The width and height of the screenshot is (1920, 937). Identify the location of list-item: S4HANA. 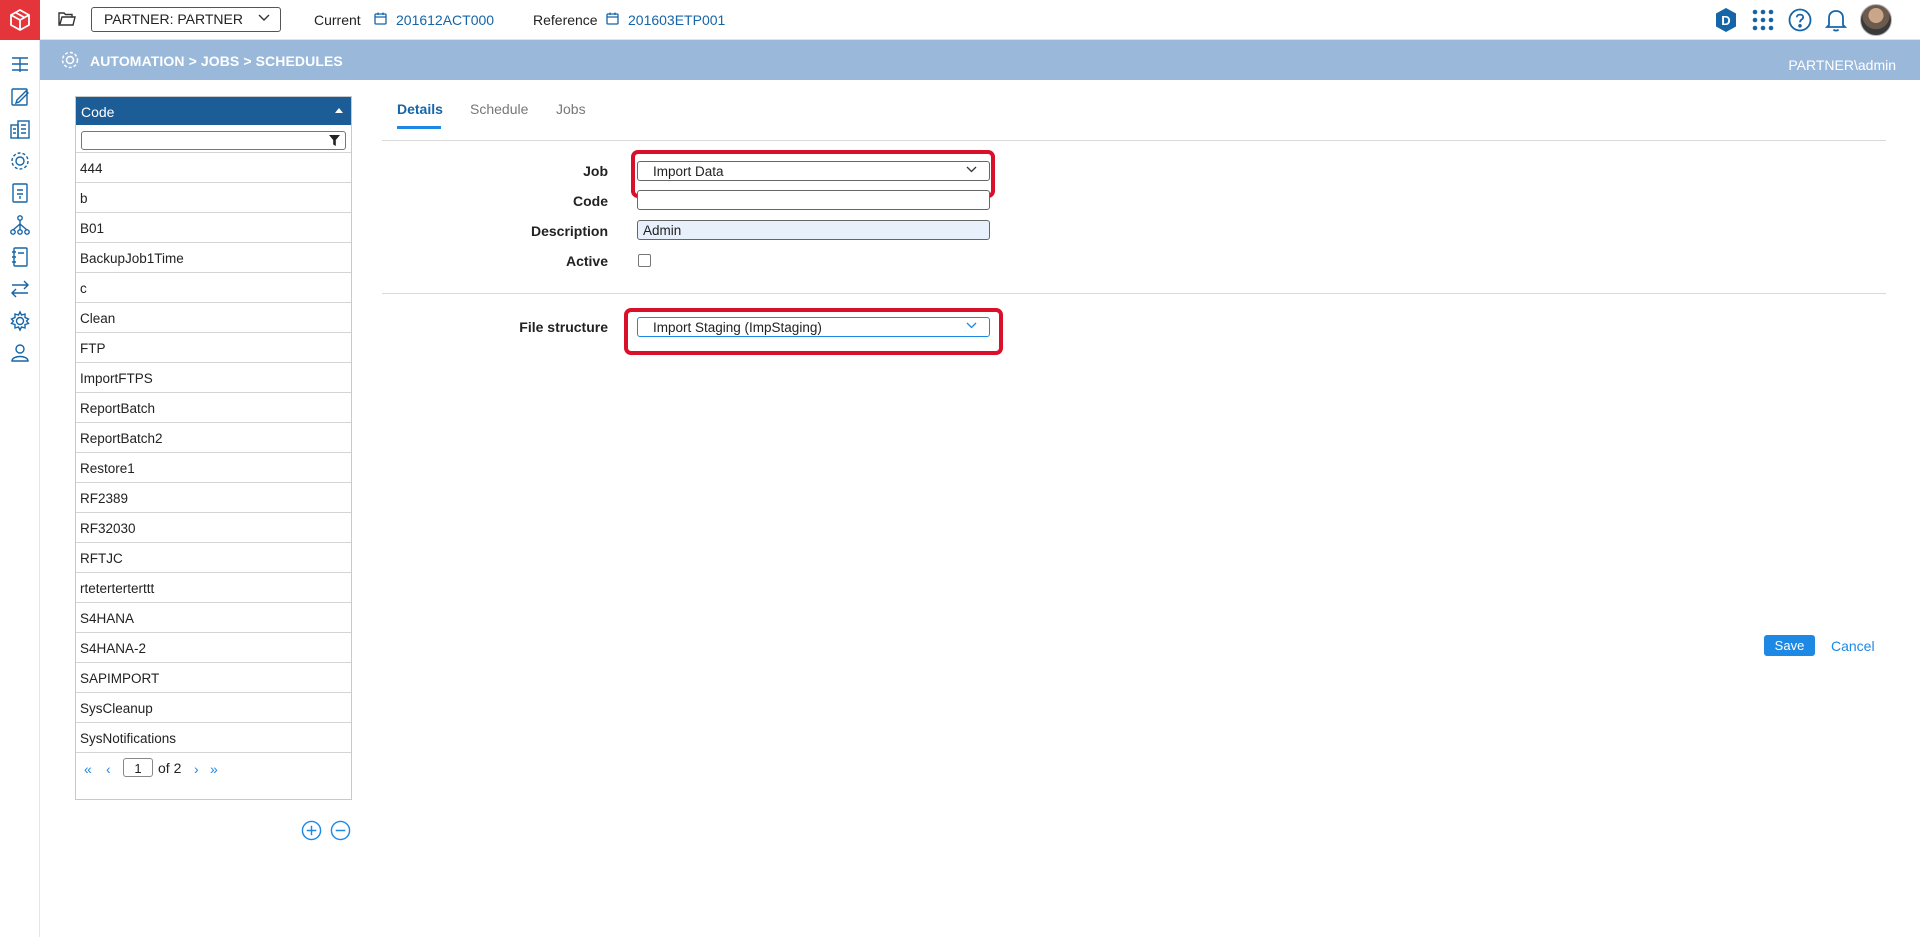
(213, 618).